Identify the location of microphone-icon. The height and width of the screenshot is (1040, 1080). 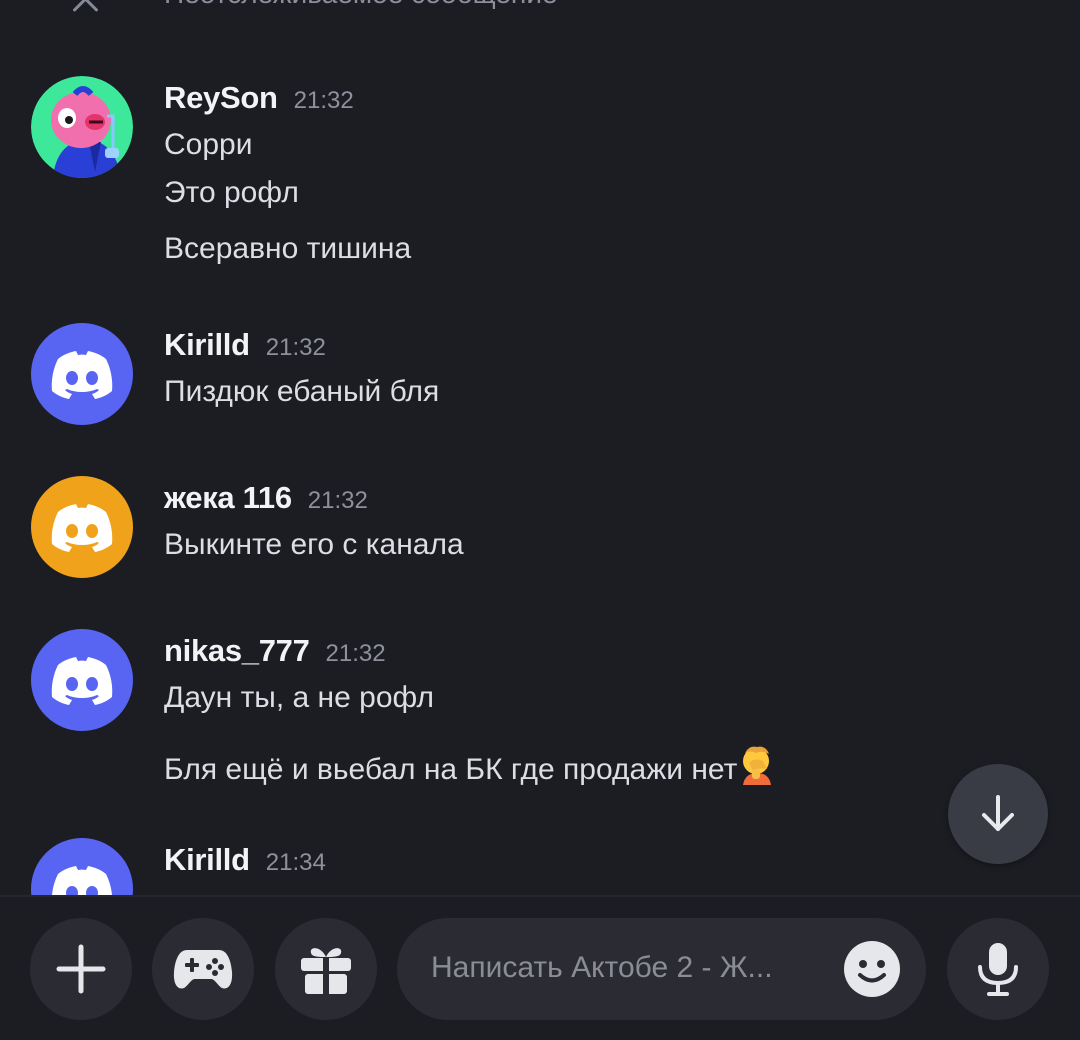
(998, 969).